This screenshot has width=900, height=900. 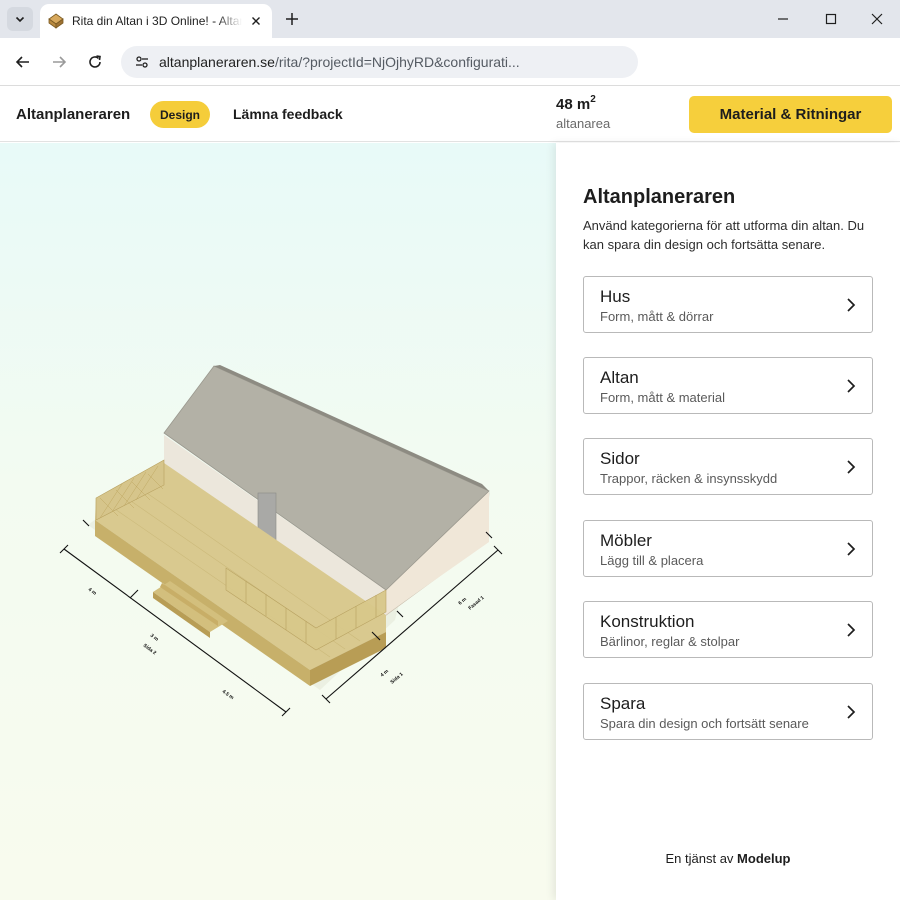 I want to click on card-subtitle: Bärlinor, reglar & stolpar, so click(x=670, y=641).